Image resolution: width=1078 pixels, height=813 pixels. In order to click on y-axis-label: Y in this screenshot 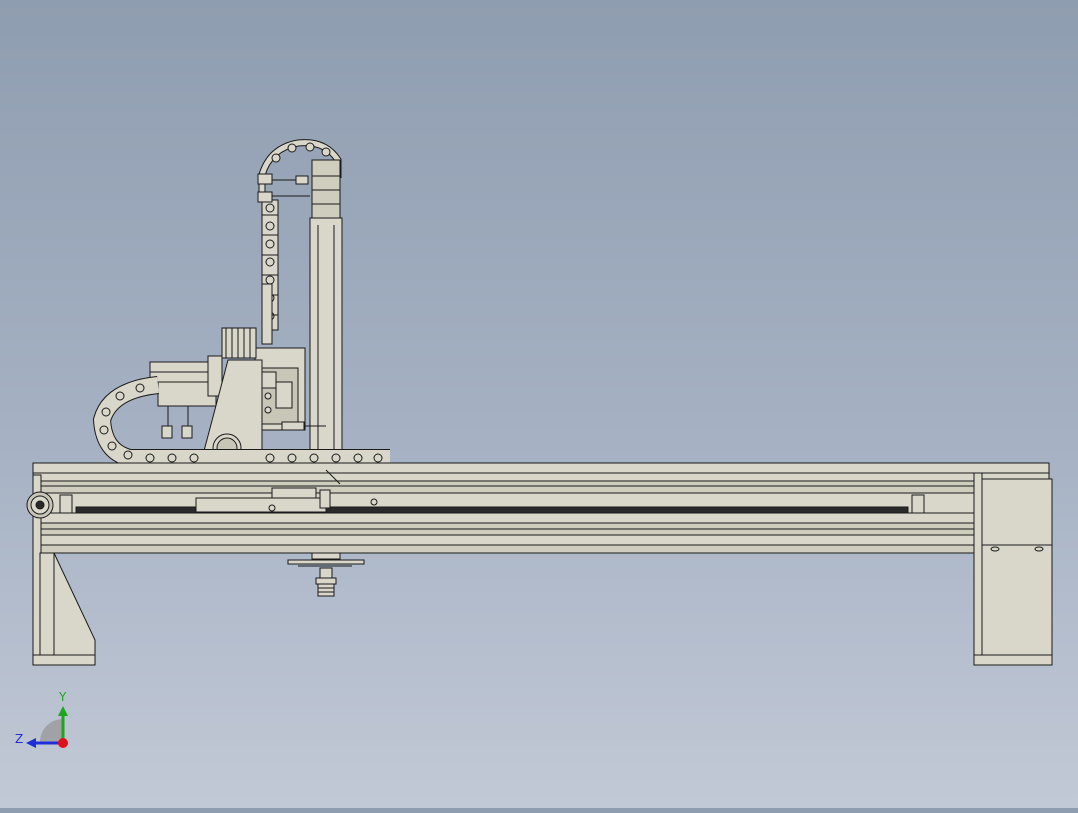, I will do `click(62, 697)`.